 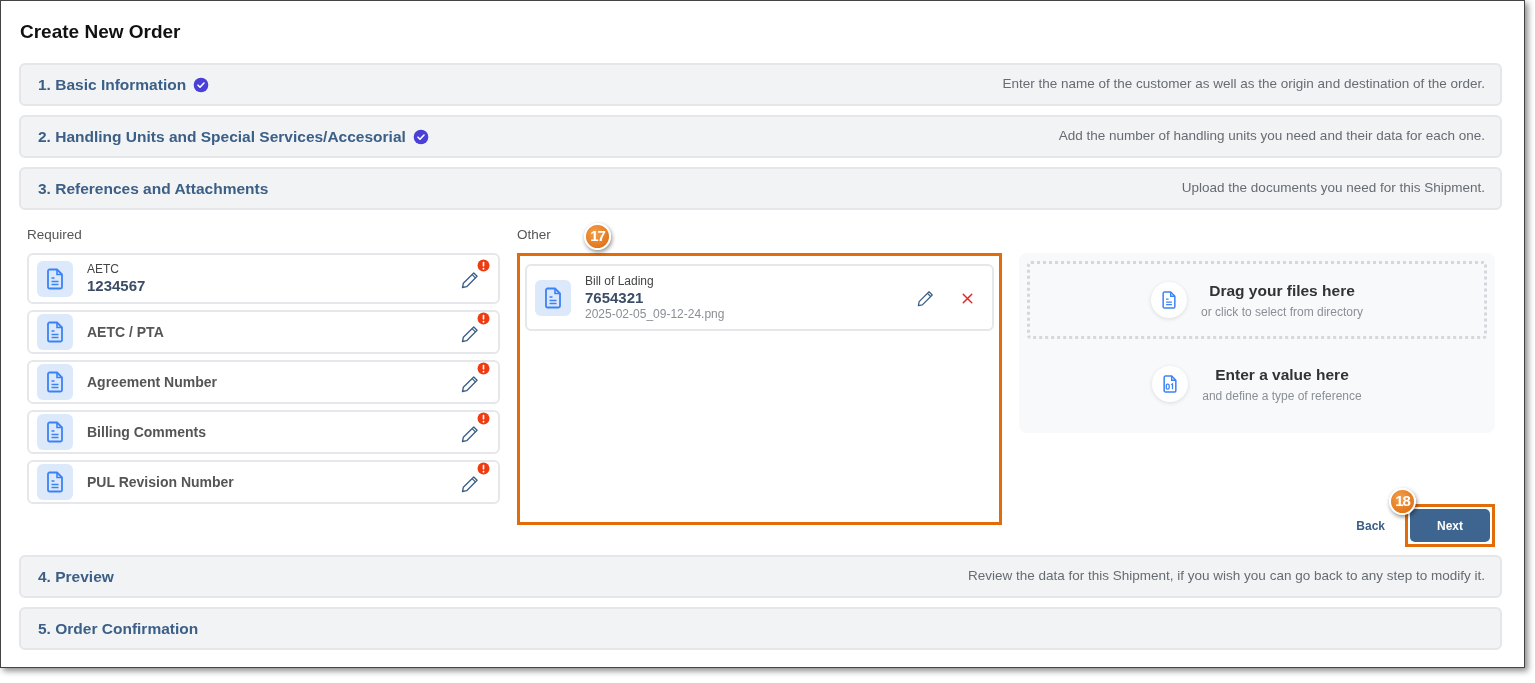 I want to click on step-title: 1. Basic Information, so click(x=112, y=84).